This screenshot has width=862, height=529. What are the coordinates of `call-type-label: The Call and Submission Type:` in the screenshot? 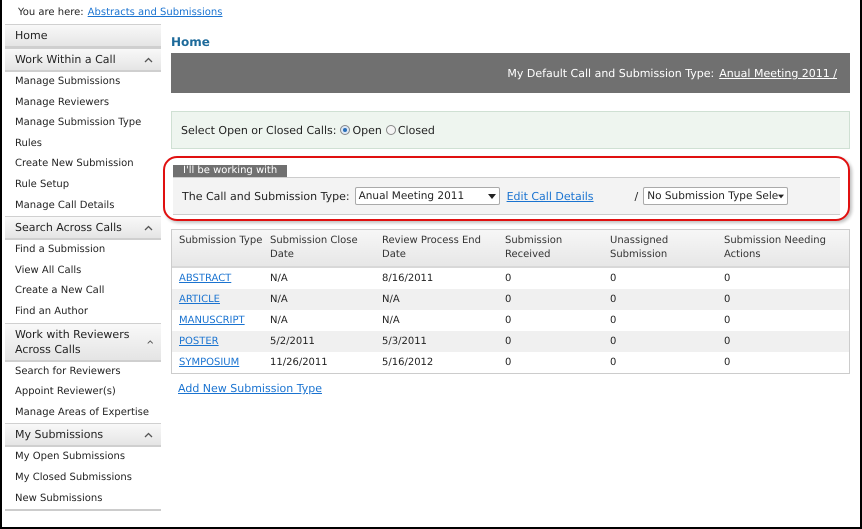 It's located at (266, 196).